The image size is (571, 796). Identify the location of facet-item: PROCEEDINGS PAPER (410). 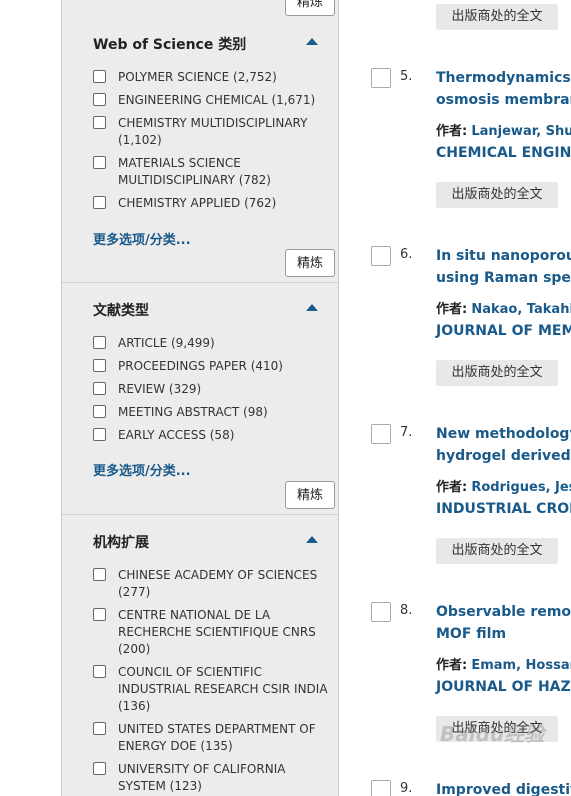
(213, 366).